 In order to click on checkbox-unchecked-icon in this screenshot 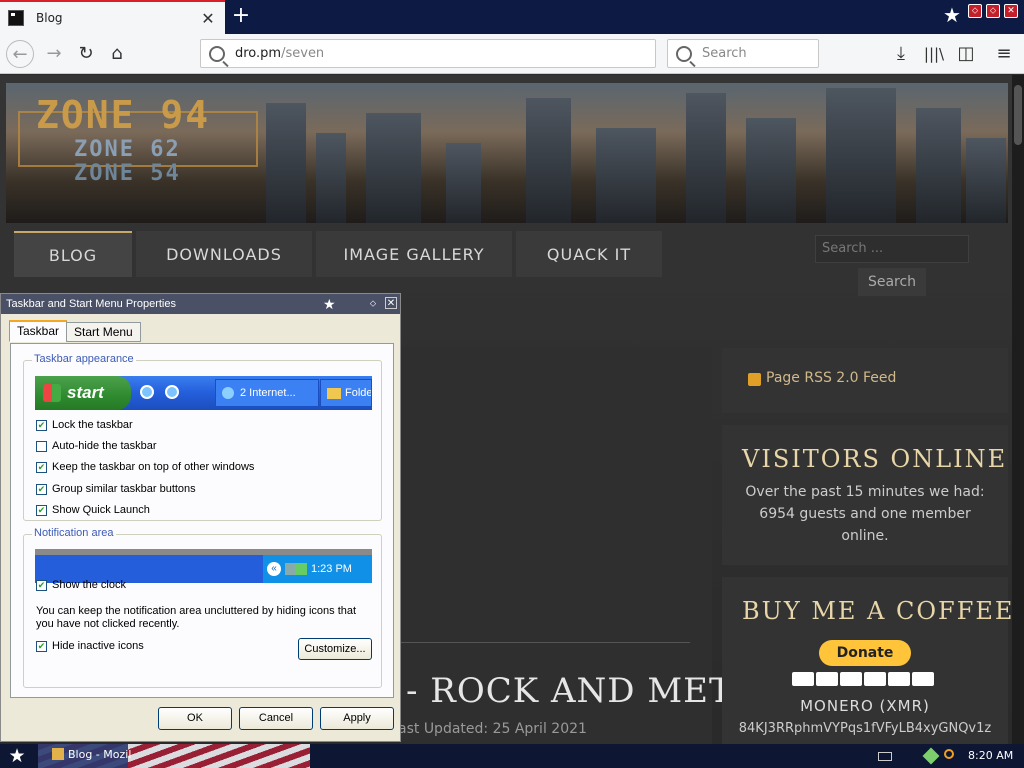, I will do `click(41, 446)`.